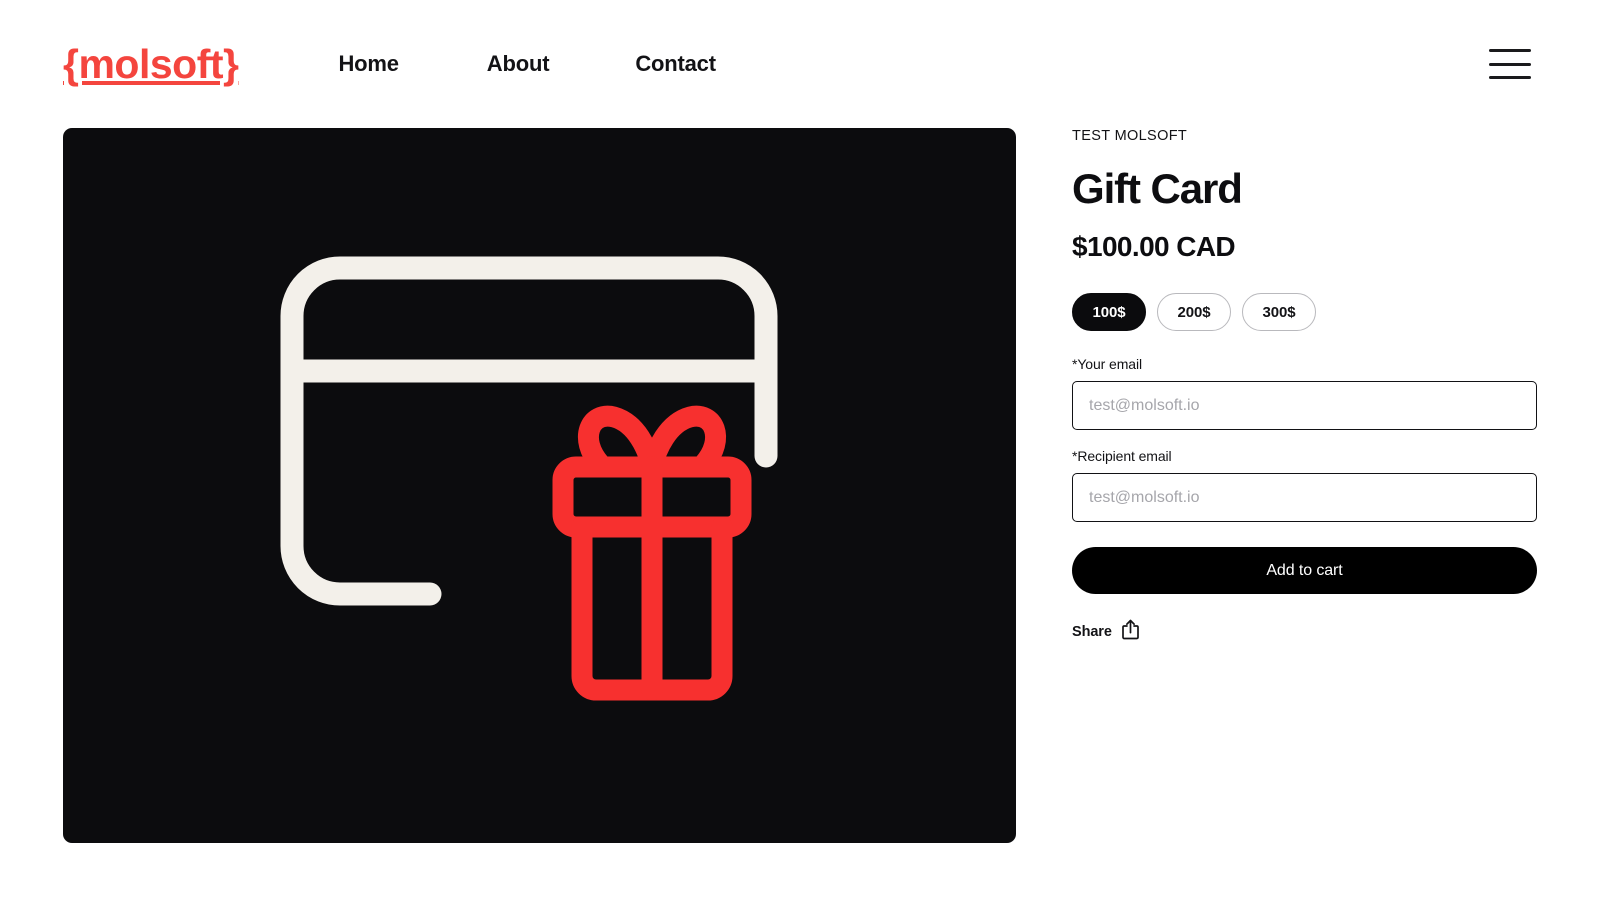  I want to click on primary-navigation: Home About Contact, so click(527, 64).